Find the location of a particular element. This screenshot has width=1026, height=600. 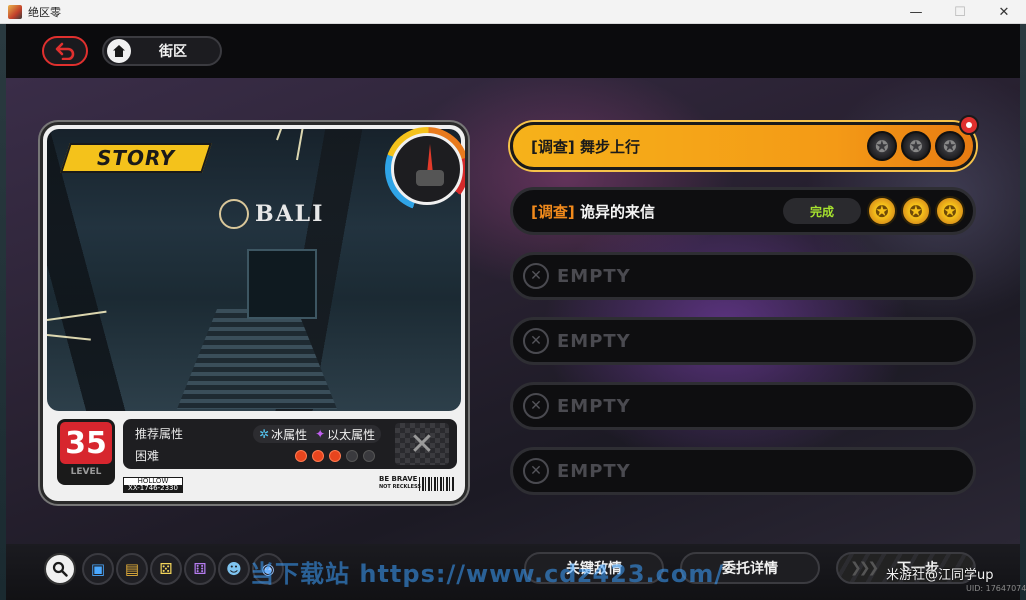

bali-sign: BALI is located at coordinates (290, 214).